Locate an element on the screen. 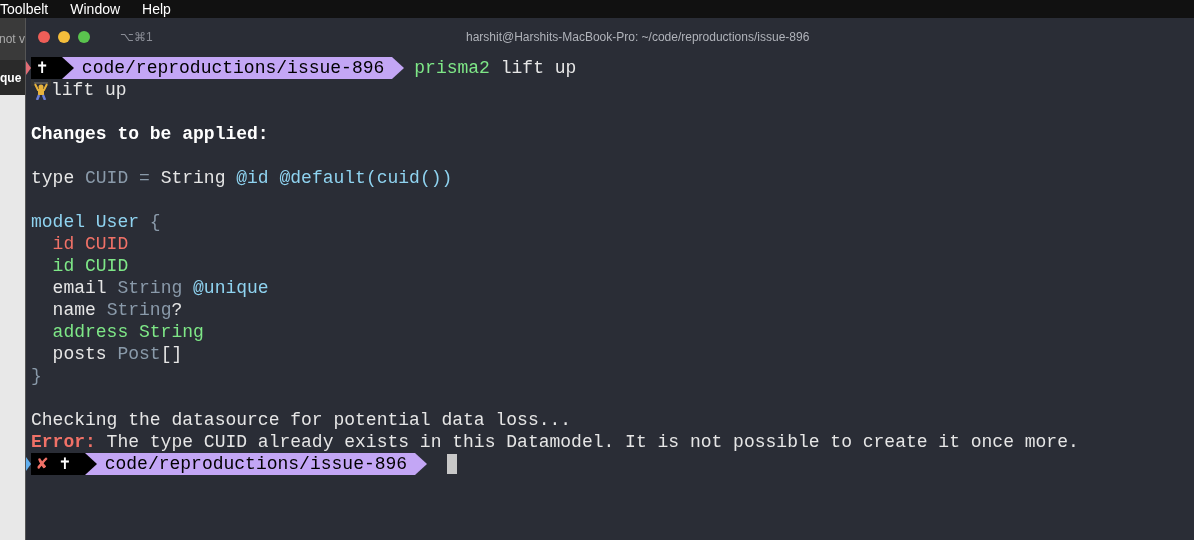  window-title: harshit@Harshits-MacBook-Pro: ~/code/reproductions/issue-896 is located at coordinates (638, 37).